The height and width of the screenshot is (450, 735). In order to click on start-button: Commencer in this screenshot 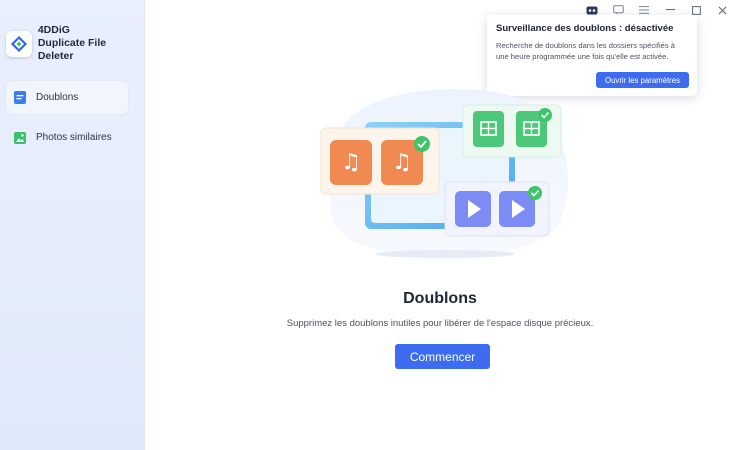, I will do `click(442, 356)`.